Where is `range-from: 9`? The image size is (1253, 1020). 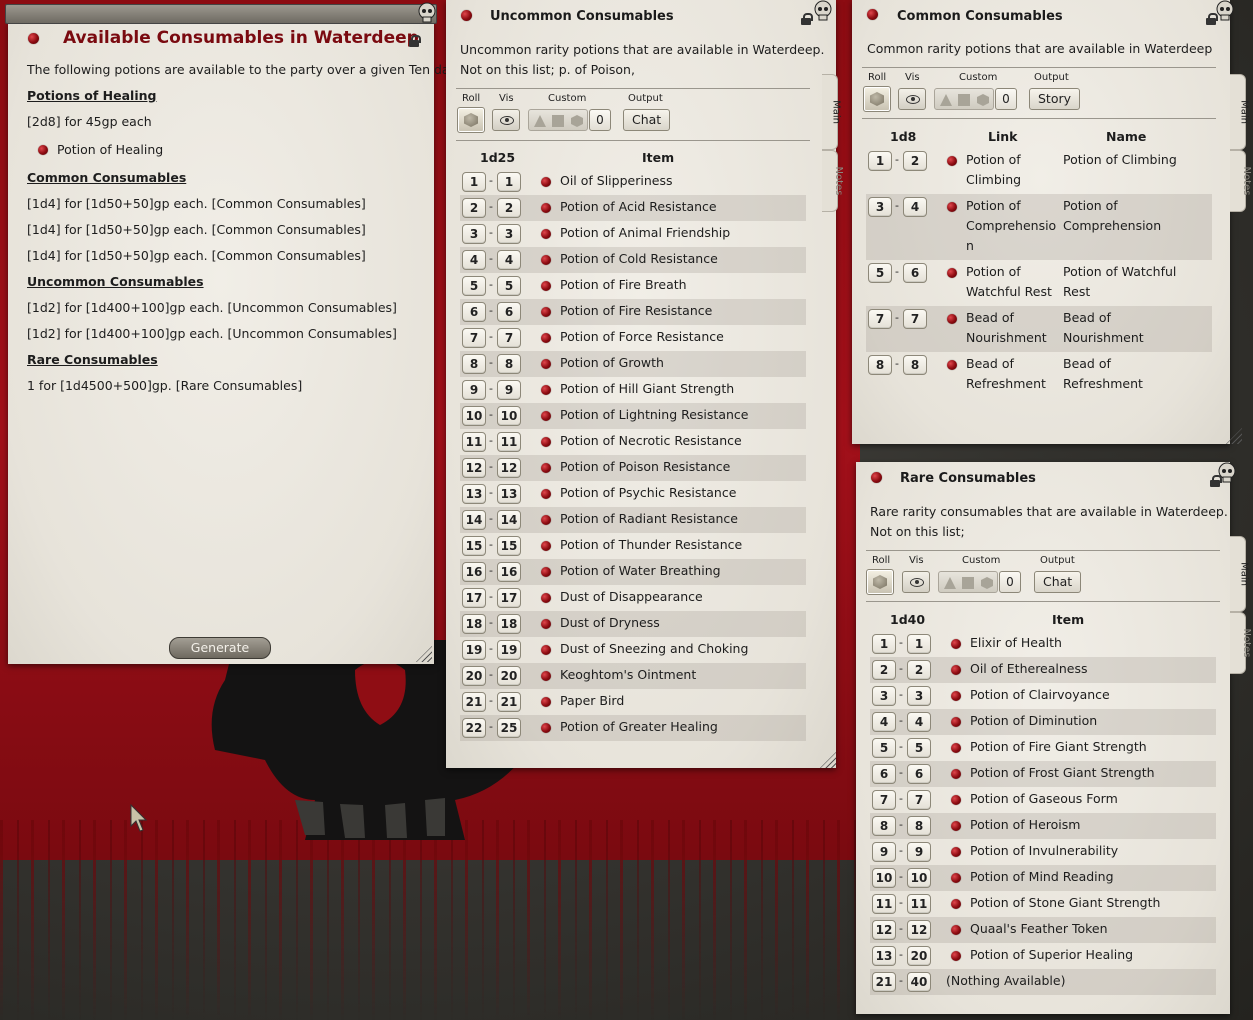 range-from: 9 is located at coordinates (474, 390).